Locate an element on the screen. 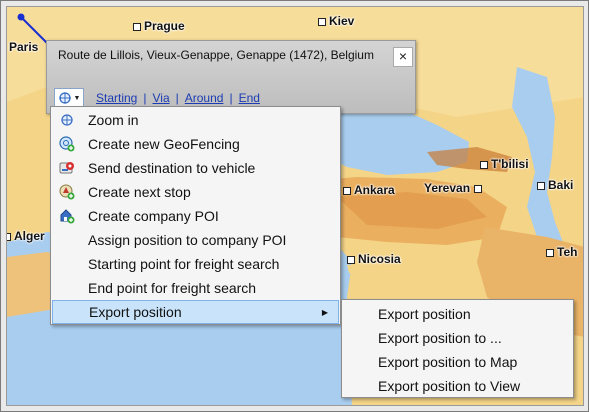  city-label-nicosia: Nicosia is located at coordinates (374, 259).